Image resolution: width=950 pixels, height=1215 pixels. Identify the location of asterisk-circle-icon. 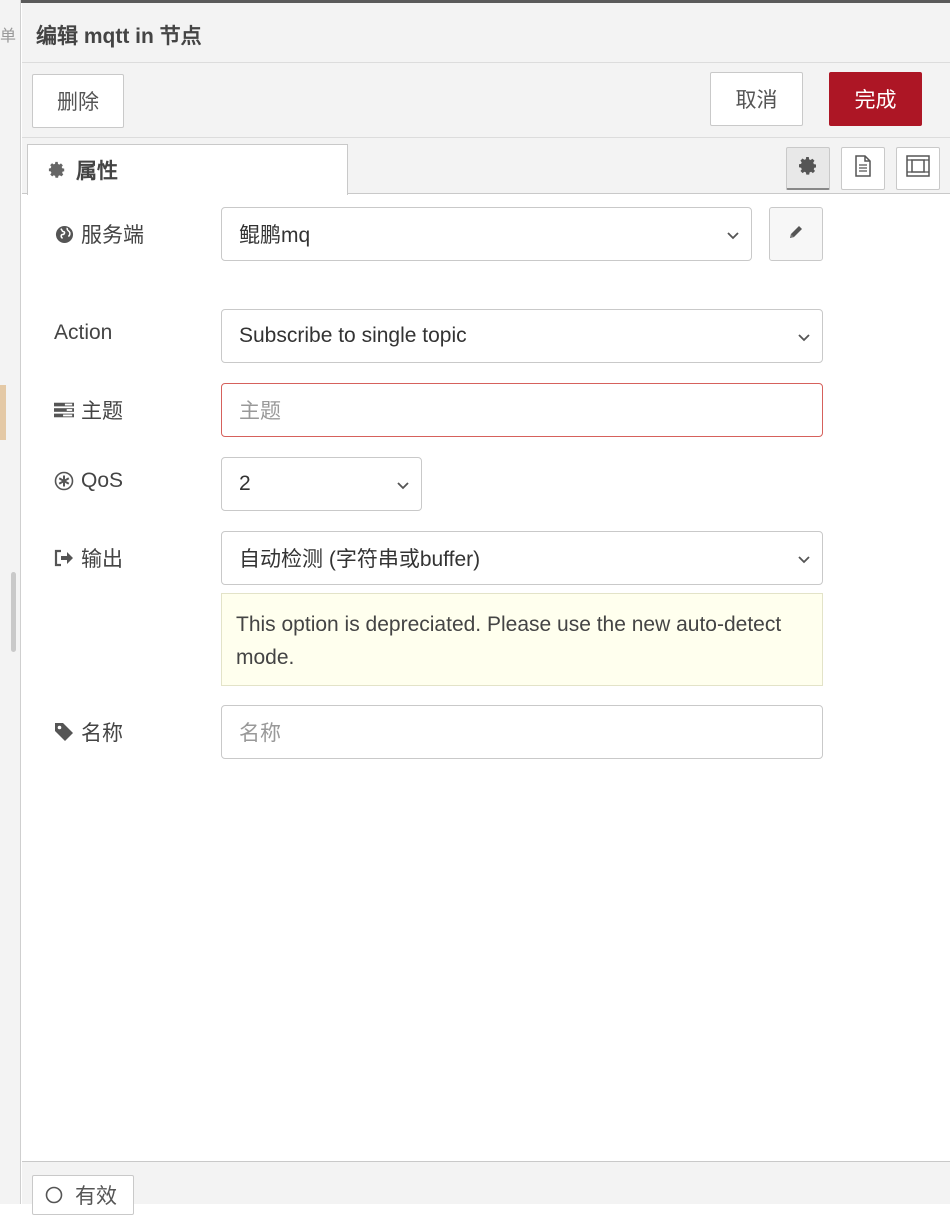
(64, 481).